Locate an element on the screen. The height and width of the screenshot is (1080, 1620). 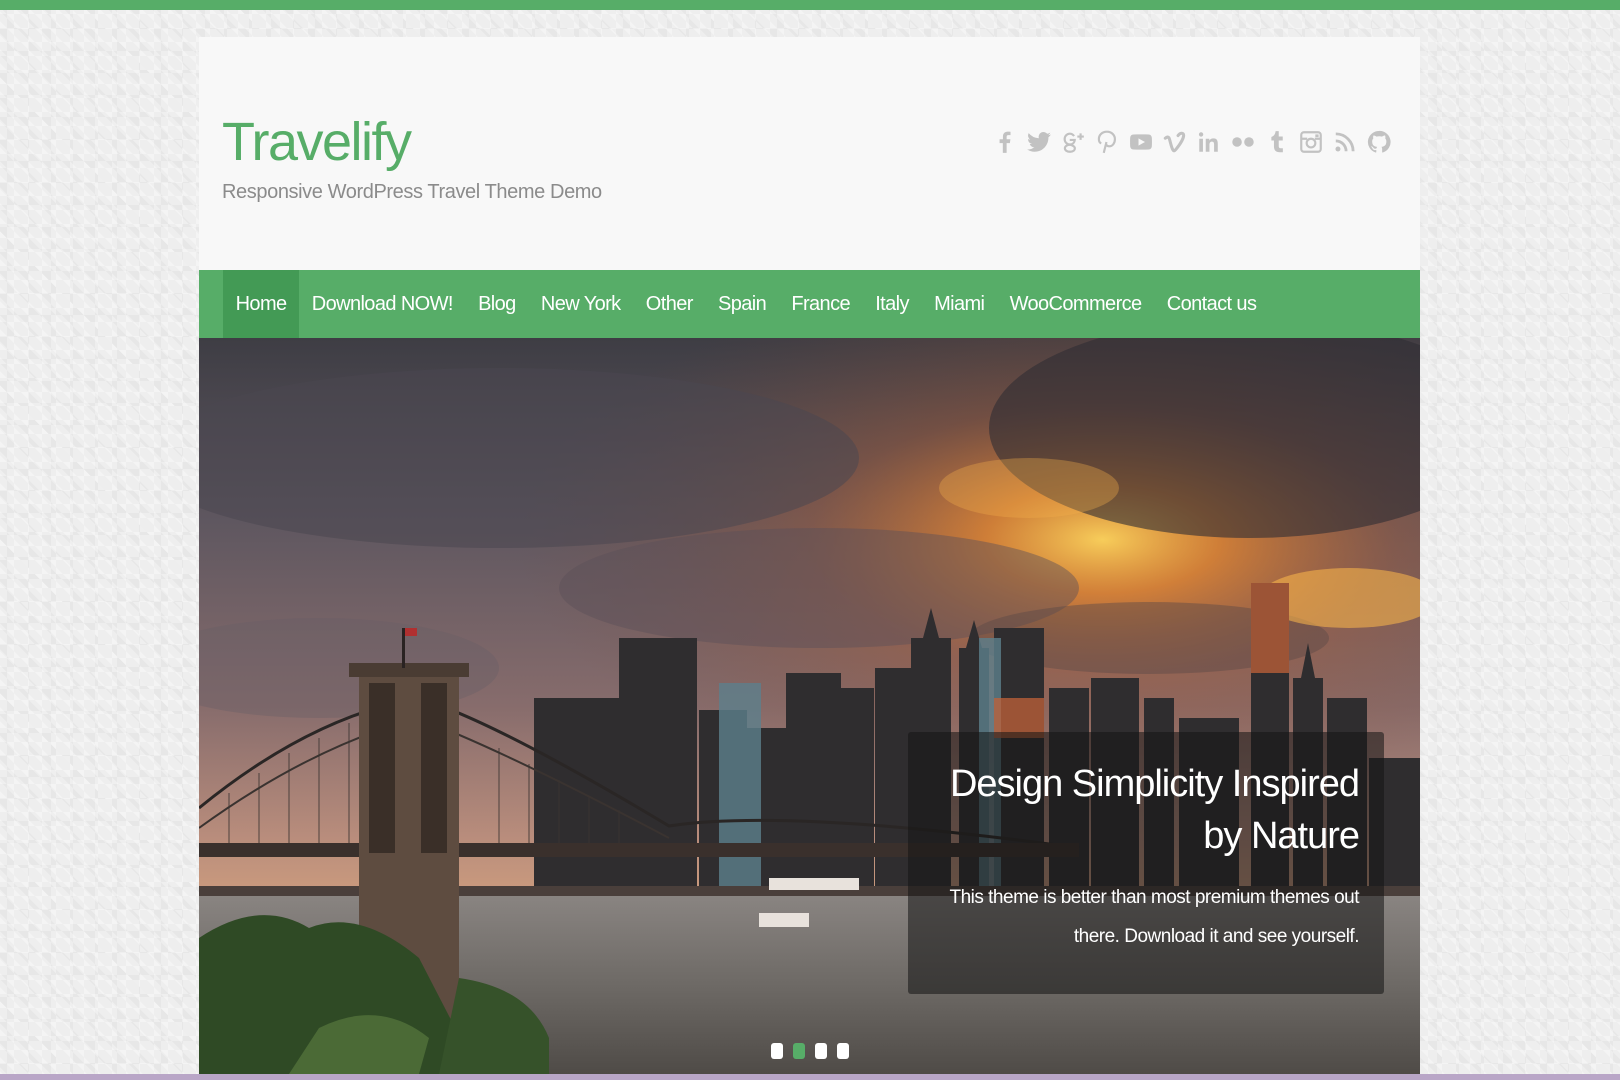
nav-item-spain: Spain is located at coordinates (741, 304).